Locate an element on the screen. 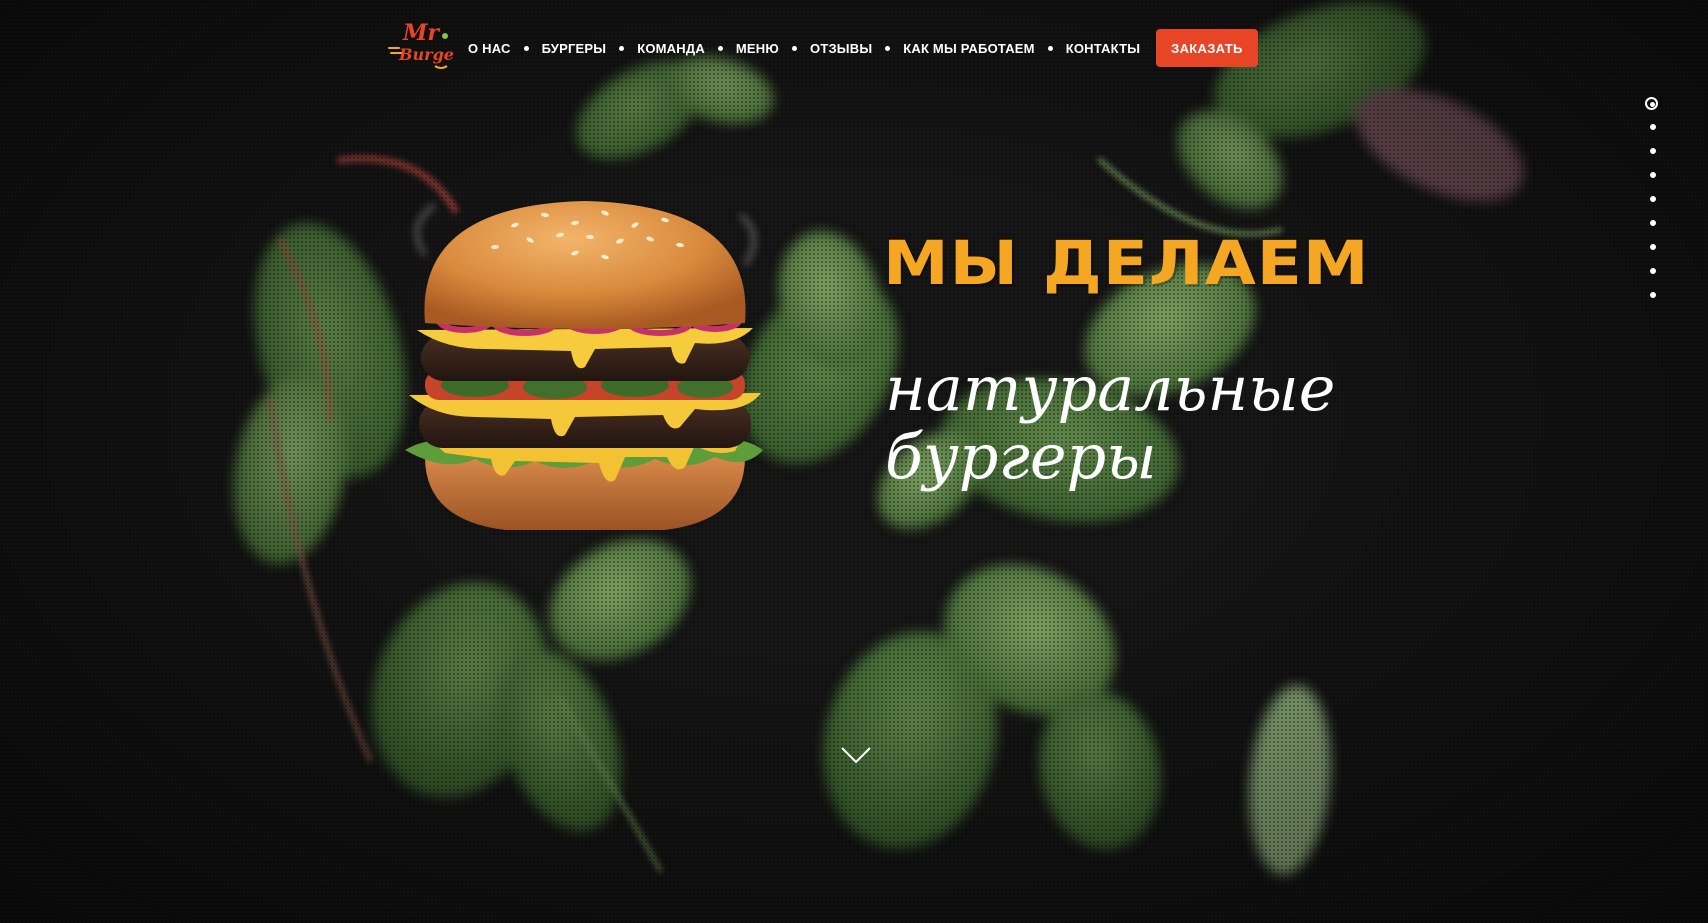  hero-headline: МЫ ДЕЛАЕМ is located at coordinates (1126, 263).